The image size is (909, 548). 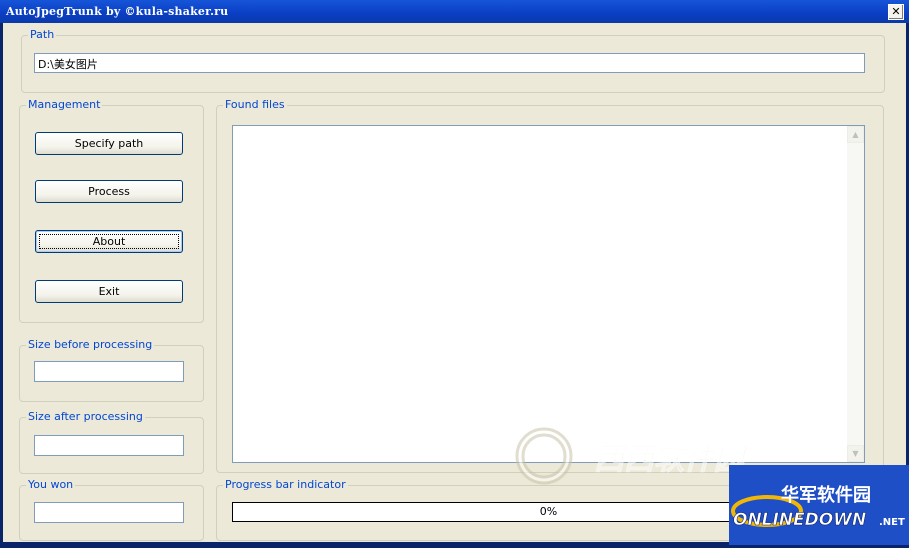 I want to click on close-icon: ✕, so click(x=896, y=12).